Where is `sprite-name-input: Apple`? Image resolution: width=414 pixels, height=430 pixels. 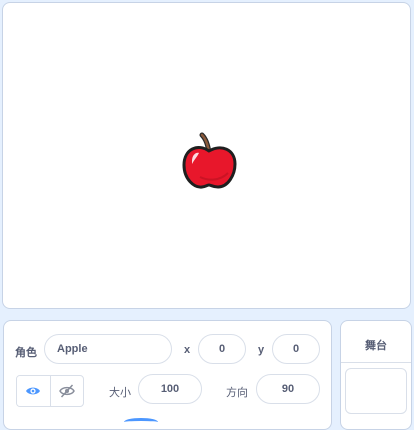 sprite-name-input: Apple is located at coordinates (108, 349).